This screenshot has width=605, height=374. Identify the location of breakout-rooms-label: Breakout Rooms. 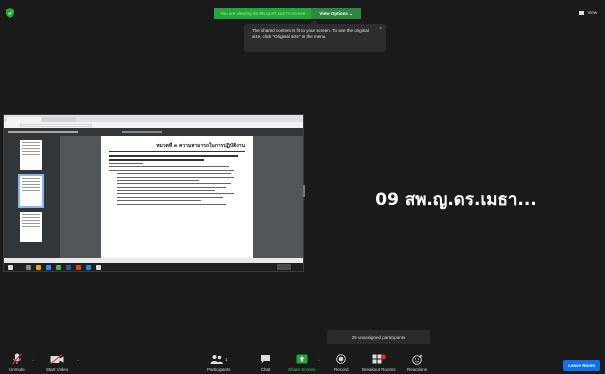
(379, 369).